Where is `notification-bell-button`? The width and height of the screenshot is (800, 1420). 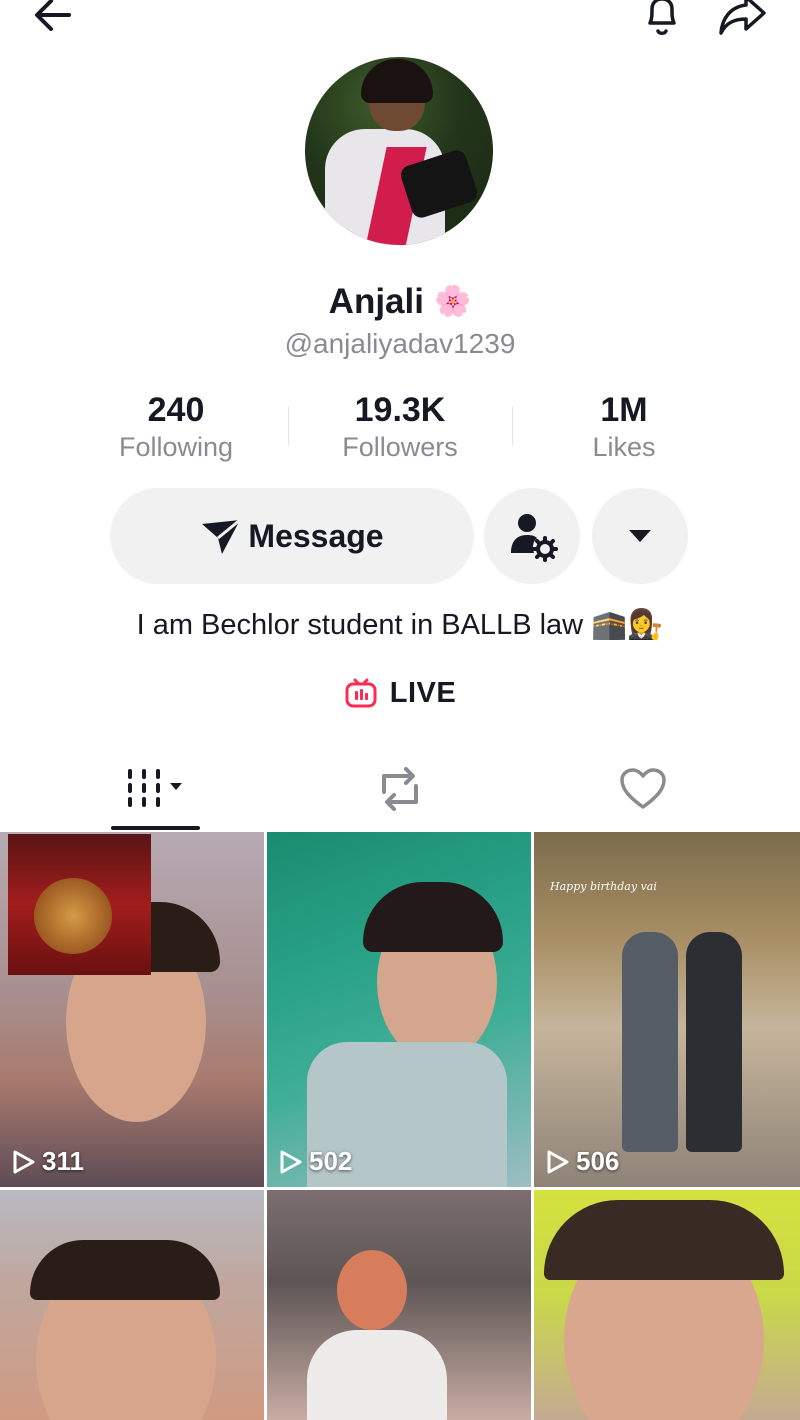 notification-bell-button is located at coordinates (662, 20).